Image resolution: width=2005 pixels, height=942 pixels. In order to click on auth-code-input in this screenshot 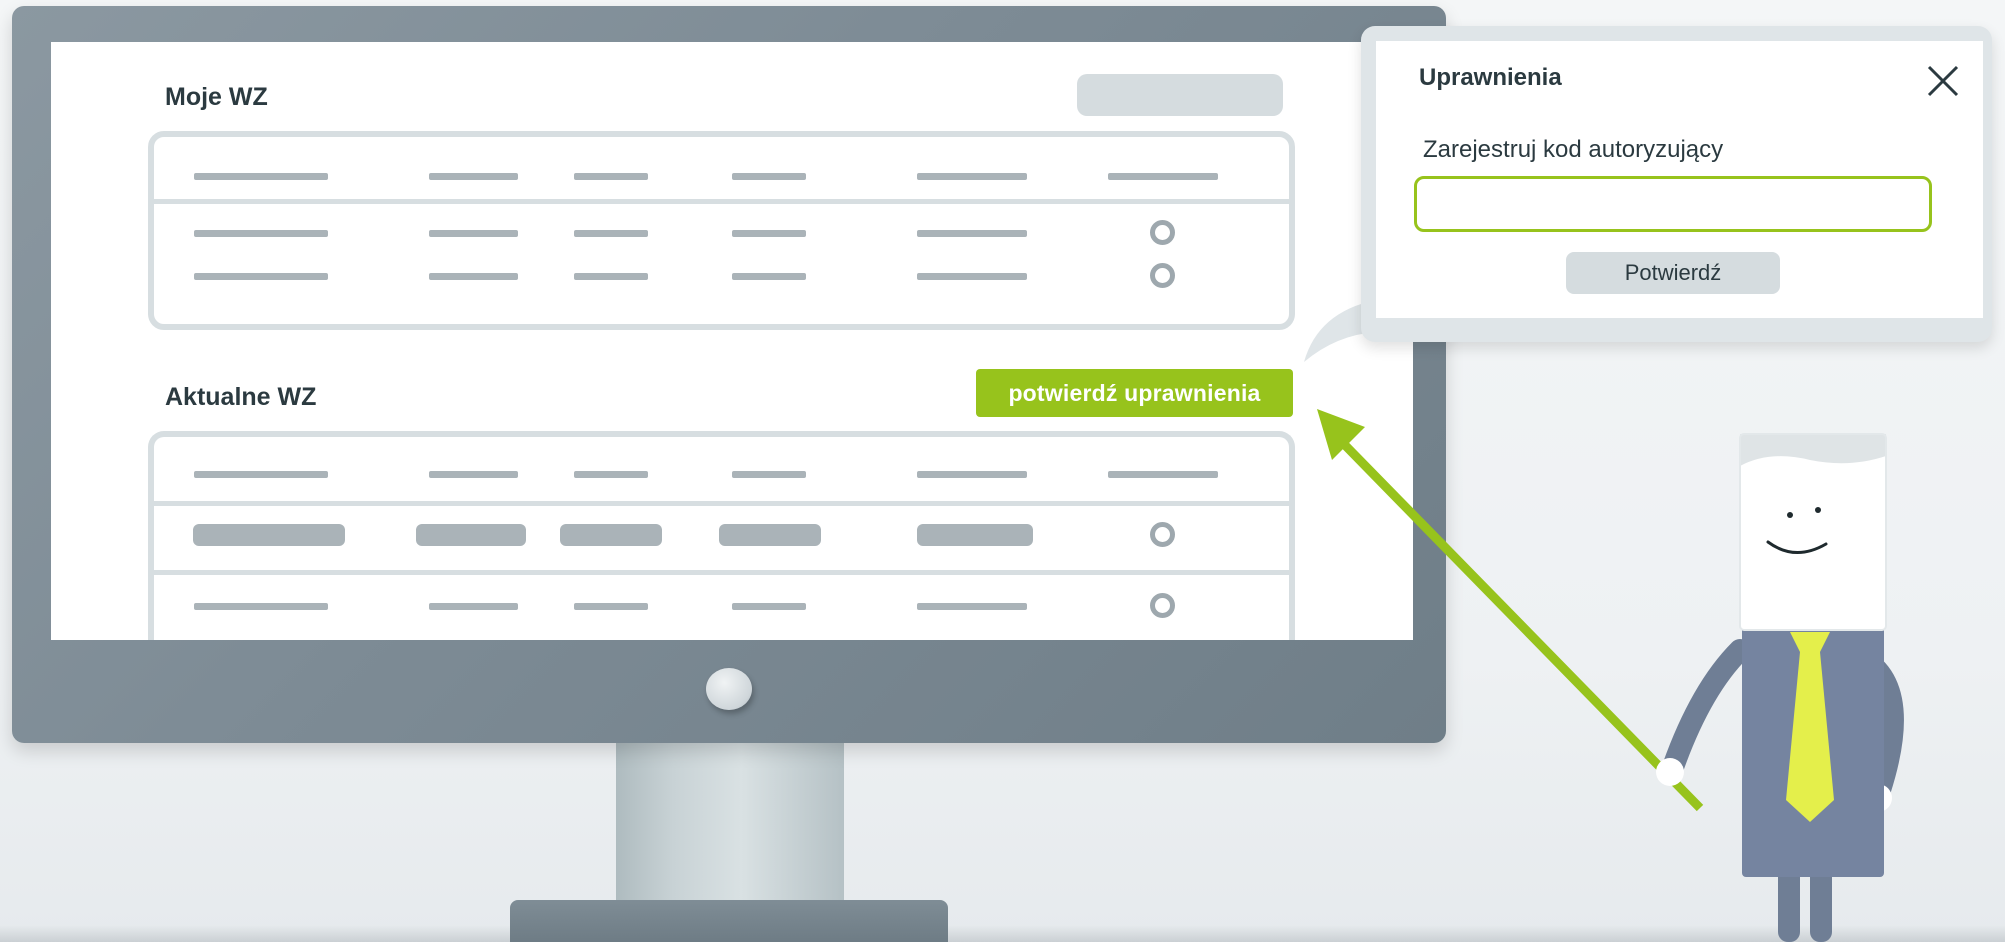, I will do `click(1673, 204)`.